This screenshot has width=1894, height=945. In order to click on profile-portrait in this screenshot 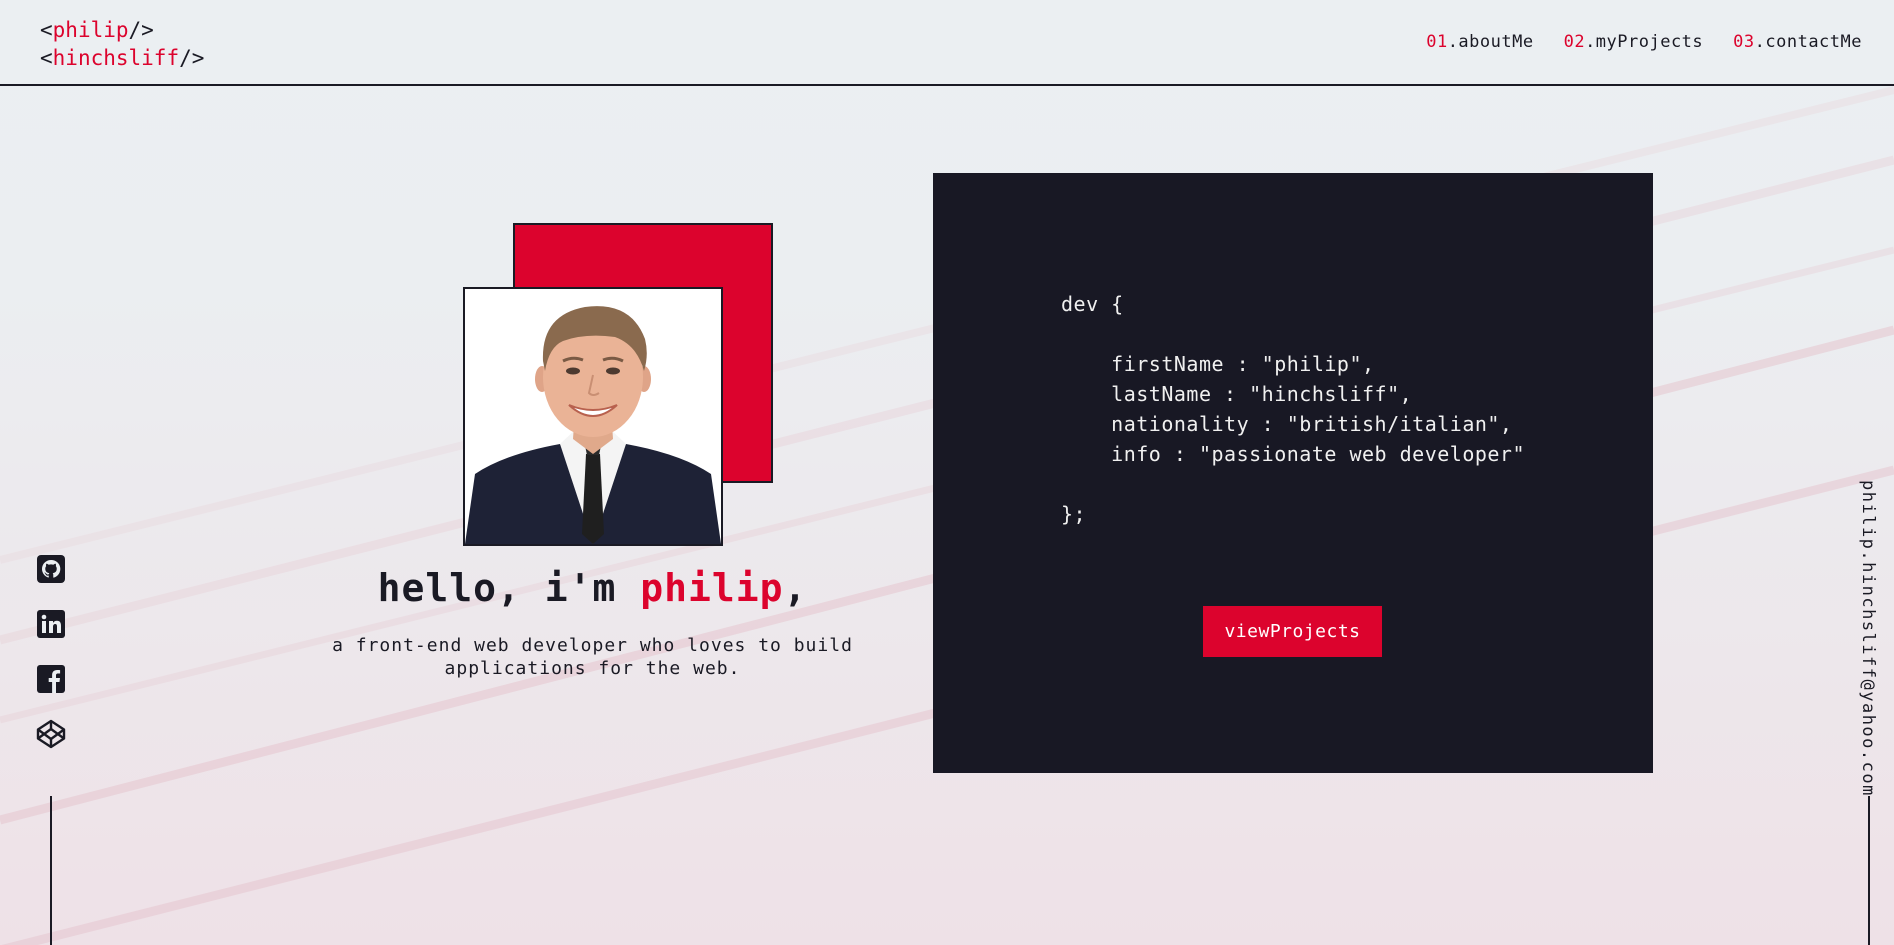, I will do `click(593, 416)`.